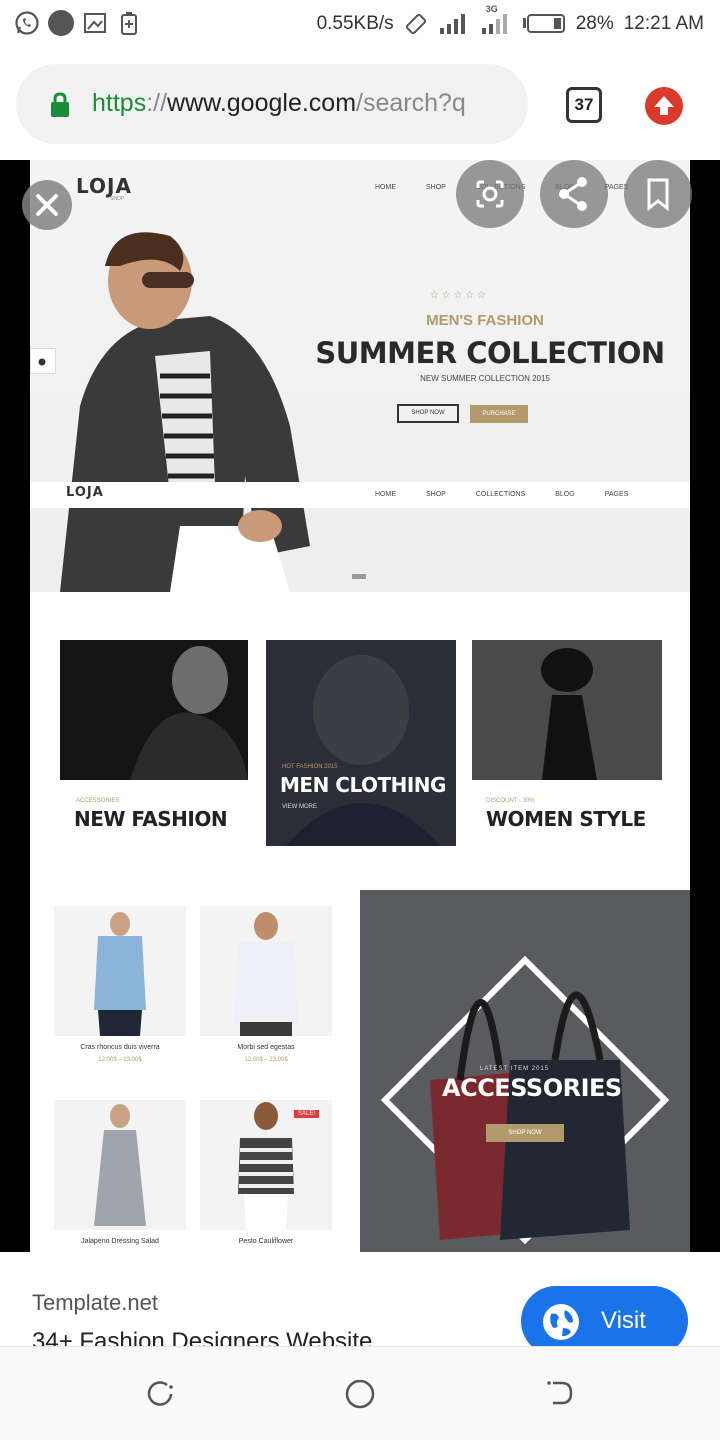  I want to click on logo: LOJA, so click(104, 186).